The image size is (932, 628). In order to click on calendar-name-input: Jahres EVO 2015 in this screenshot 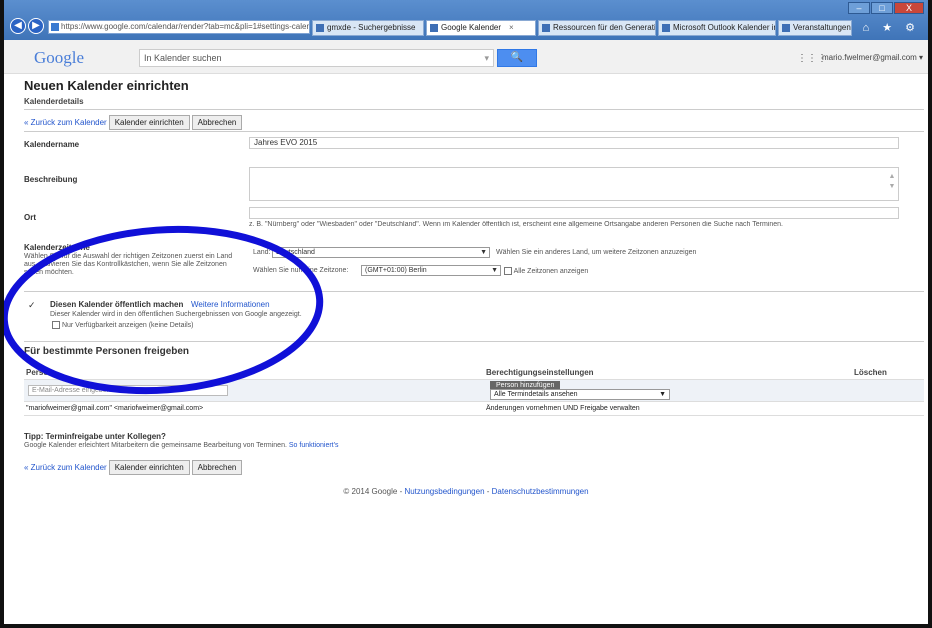, I will do `click(574, 143)`.